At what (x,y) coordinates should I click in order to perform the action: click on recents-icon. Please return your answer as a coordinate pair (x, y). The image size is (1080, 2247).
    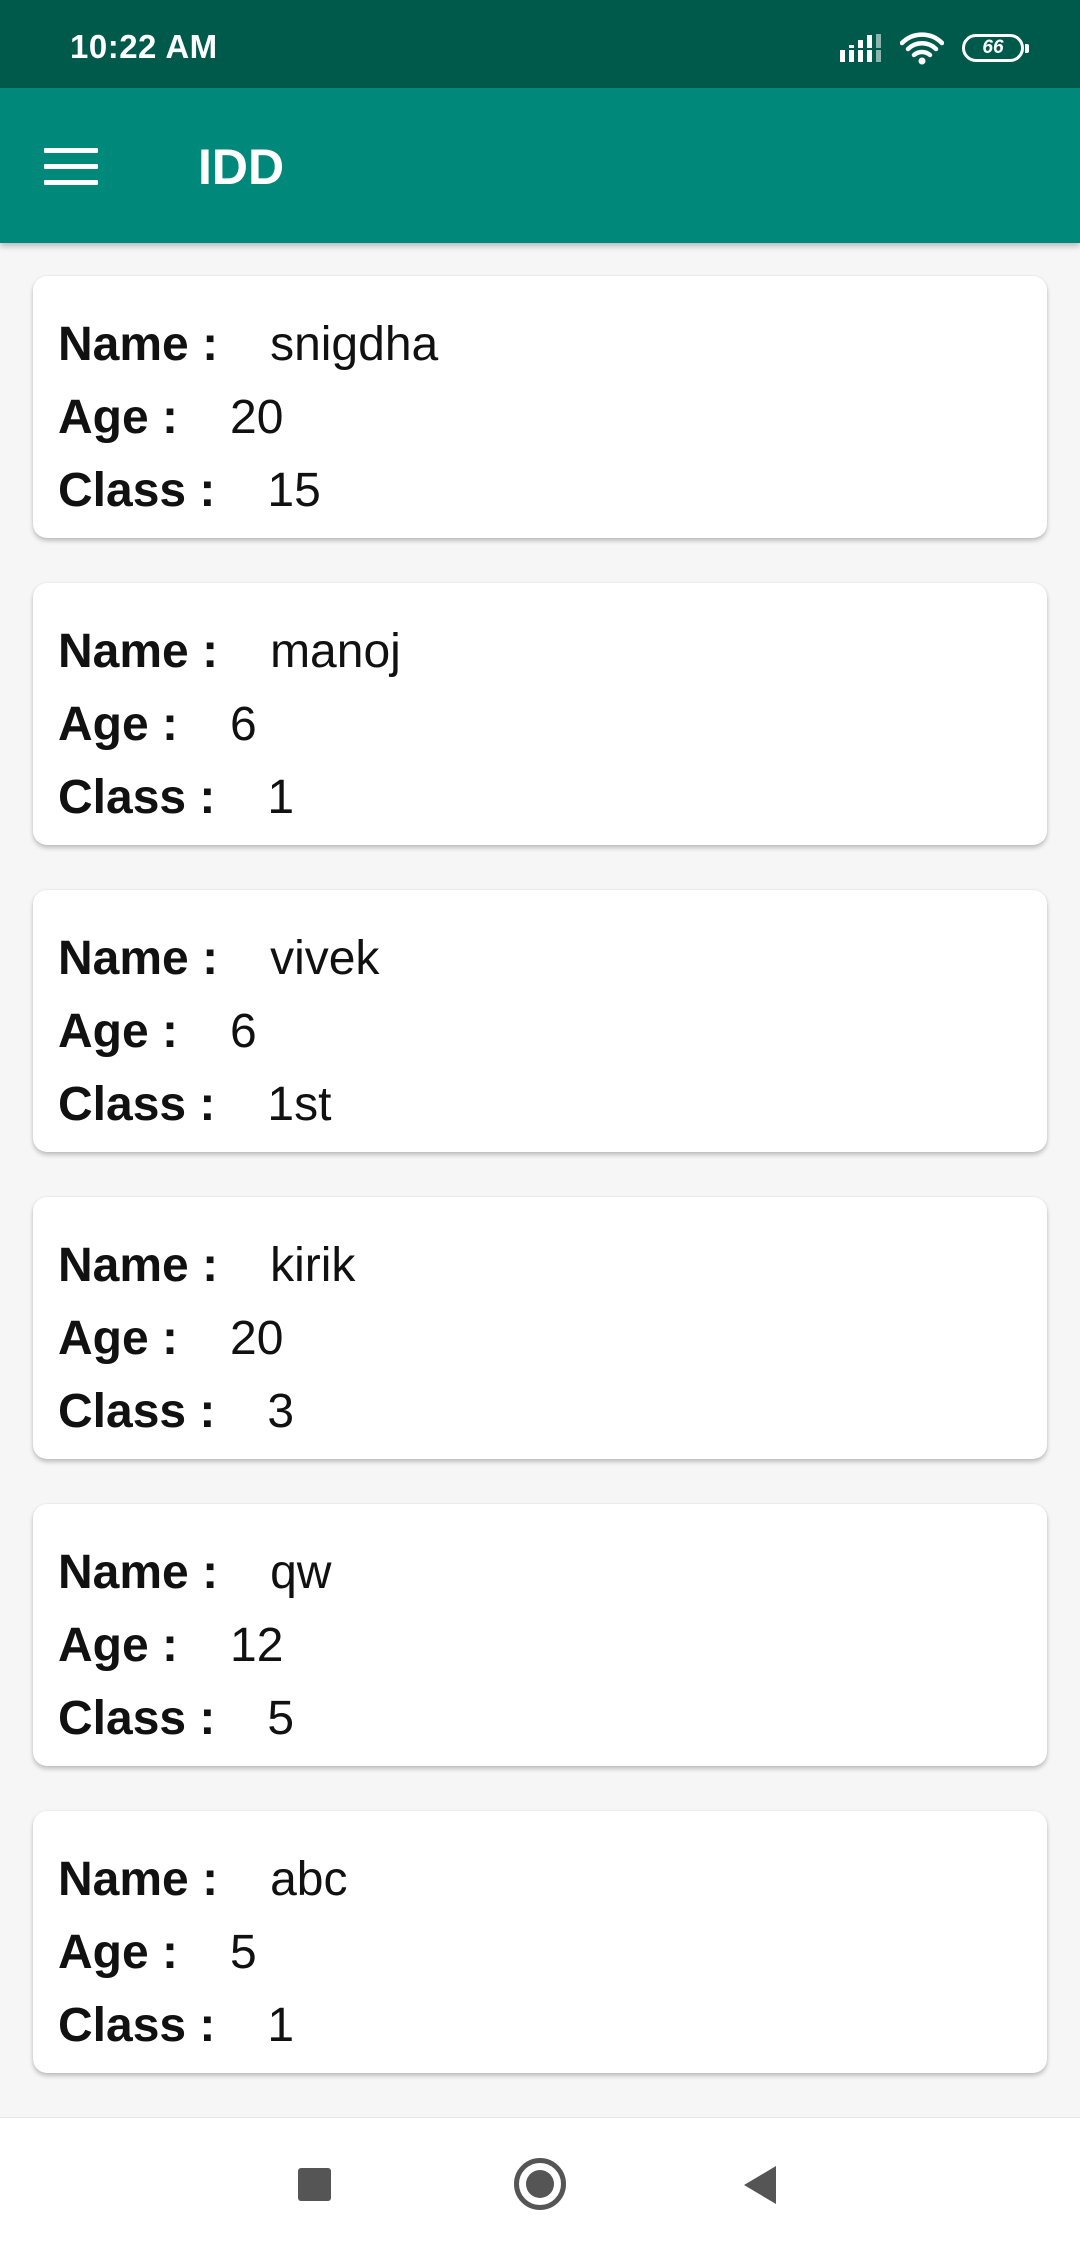
    Looking at the image, I should click on (314, 2184).